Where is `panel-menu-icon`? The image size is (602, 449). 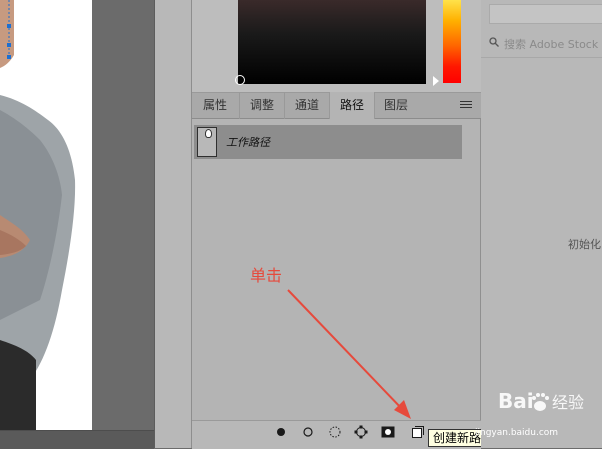
panel-menu-icon is located at coordinates (466, 105).